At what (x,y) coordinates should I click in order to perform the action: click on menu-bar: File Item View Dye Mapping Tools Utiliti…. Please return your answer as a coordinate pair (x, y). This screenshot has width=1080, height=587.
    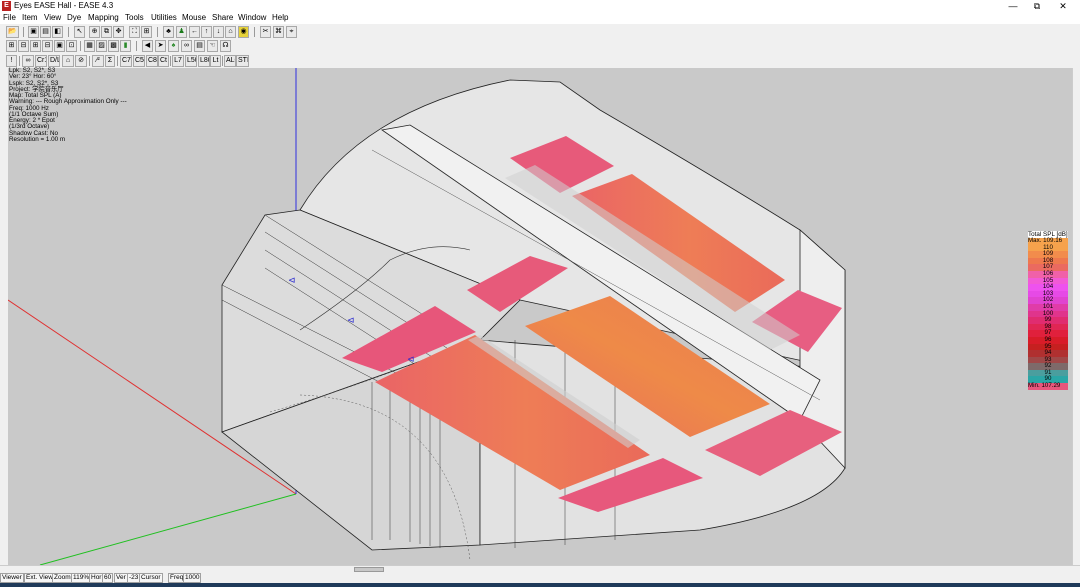
    Looking at the image, I should click on (540, 18).